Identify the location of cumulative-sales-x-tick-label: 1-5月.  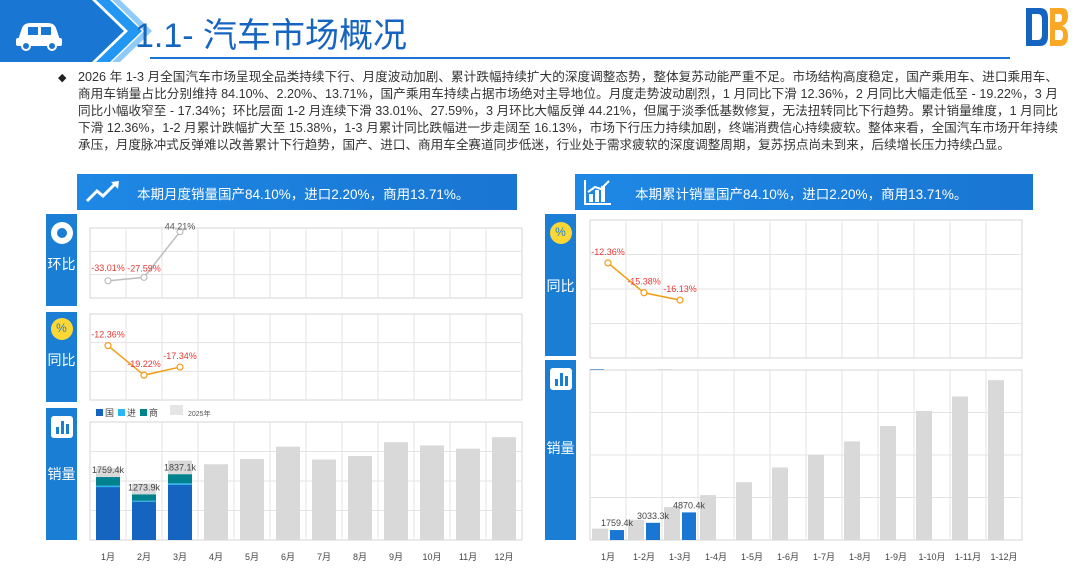
(752, 557).